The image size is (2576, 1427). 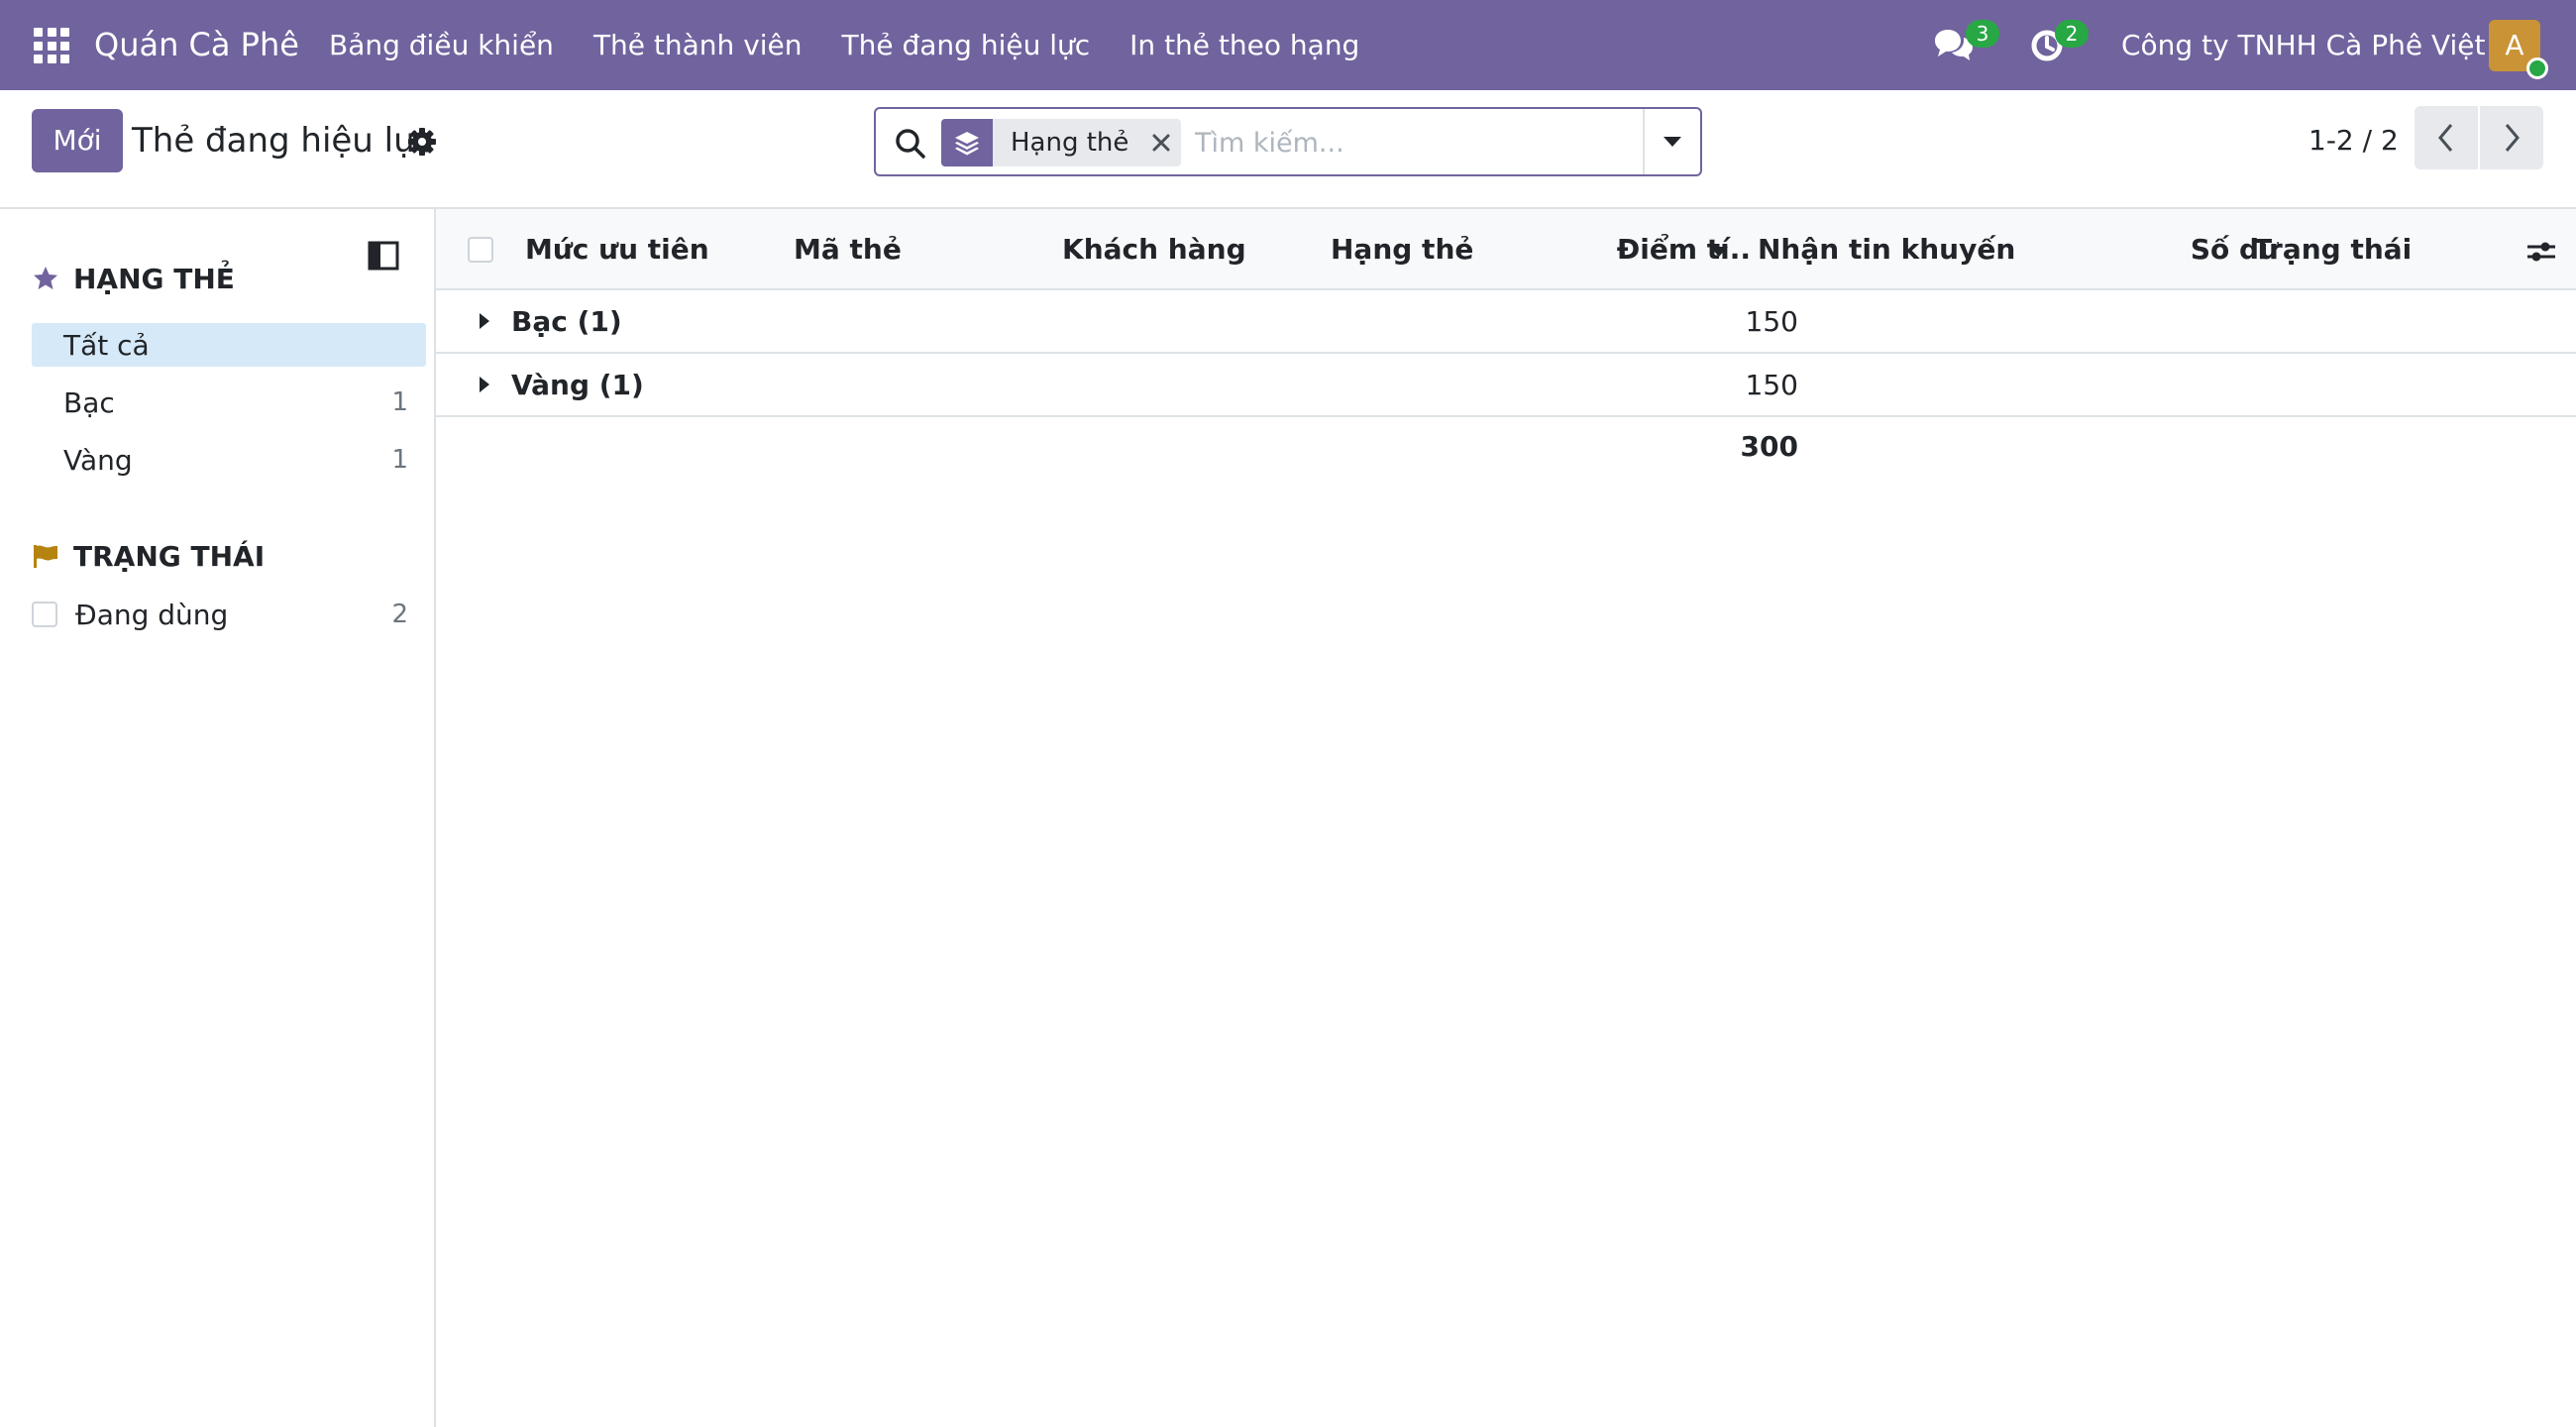 What do you see at coordinates (154, 278) in the screenshot?
I see `tier-section-title: HẠNG THẺ` at bounding box center [154, 278].